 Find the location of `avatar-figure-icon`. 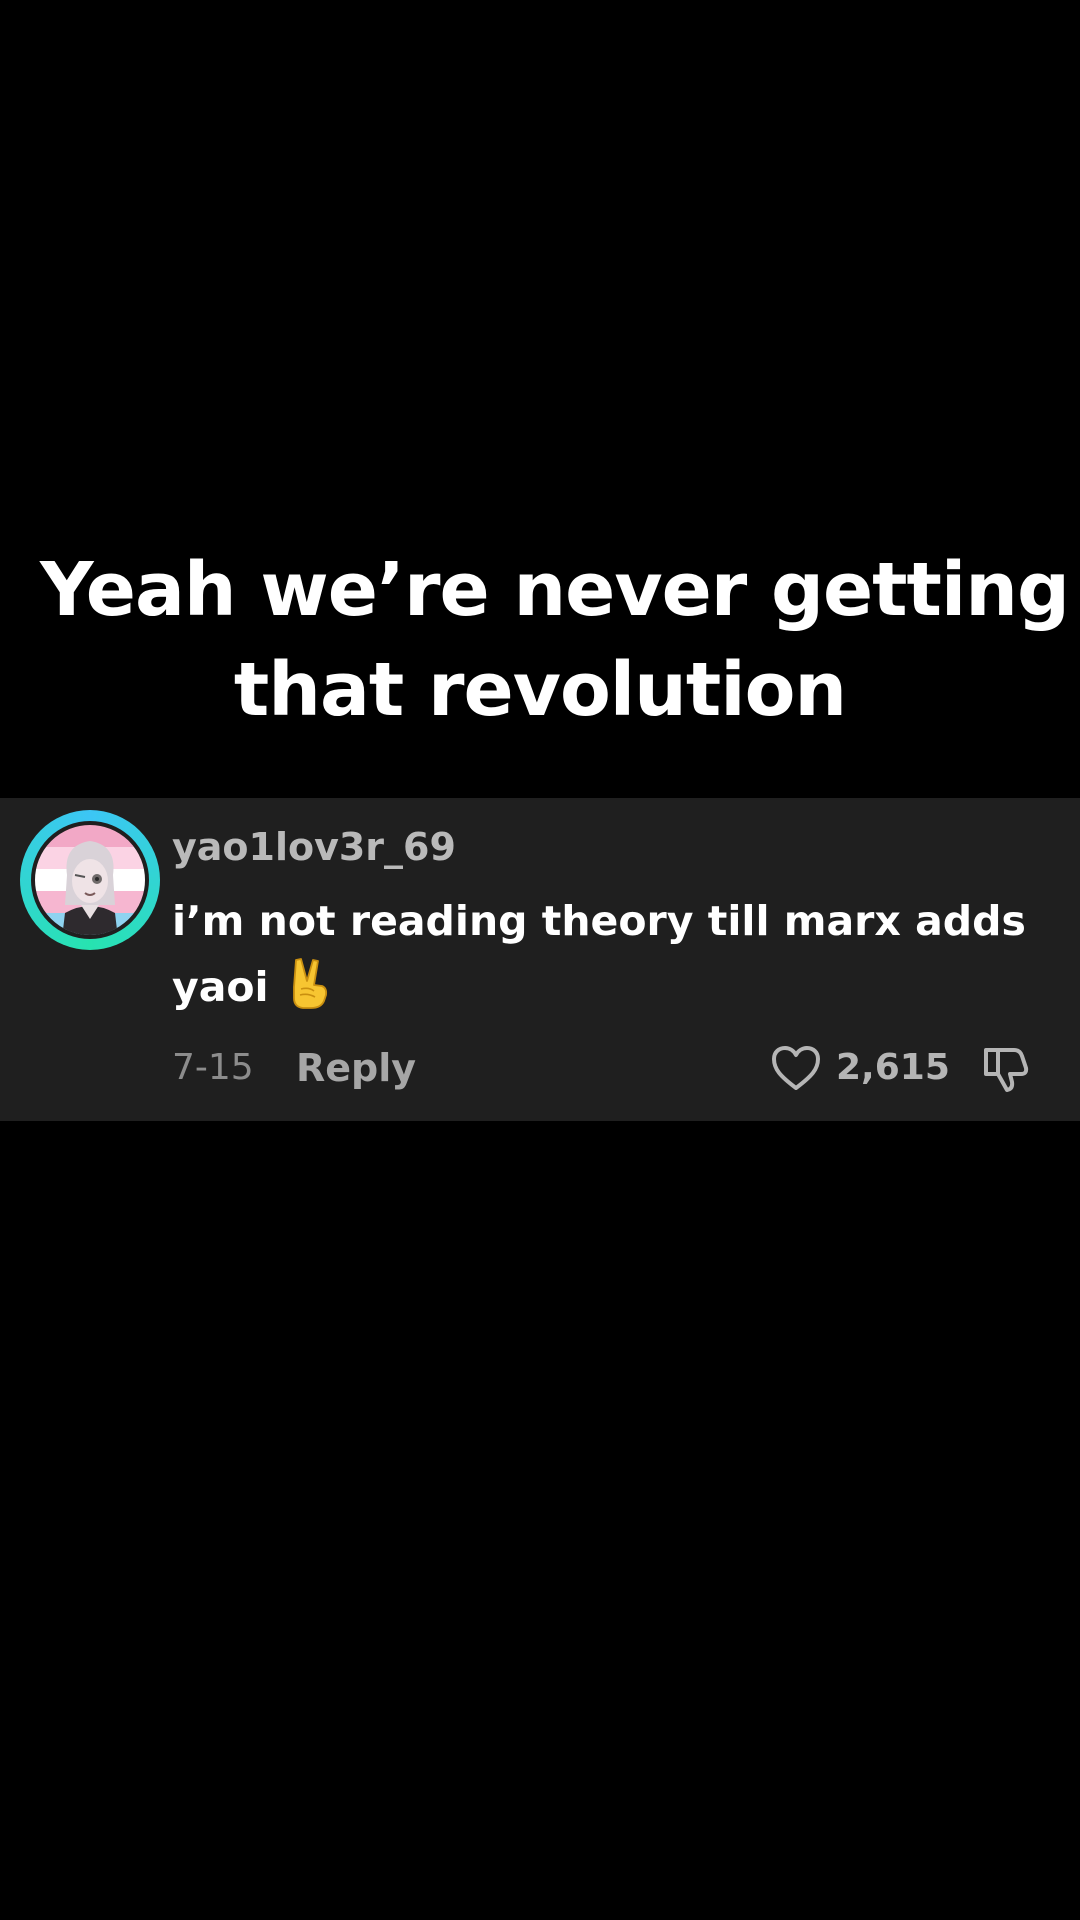

avatar-figure-icon is located at coordinates (90, 888).